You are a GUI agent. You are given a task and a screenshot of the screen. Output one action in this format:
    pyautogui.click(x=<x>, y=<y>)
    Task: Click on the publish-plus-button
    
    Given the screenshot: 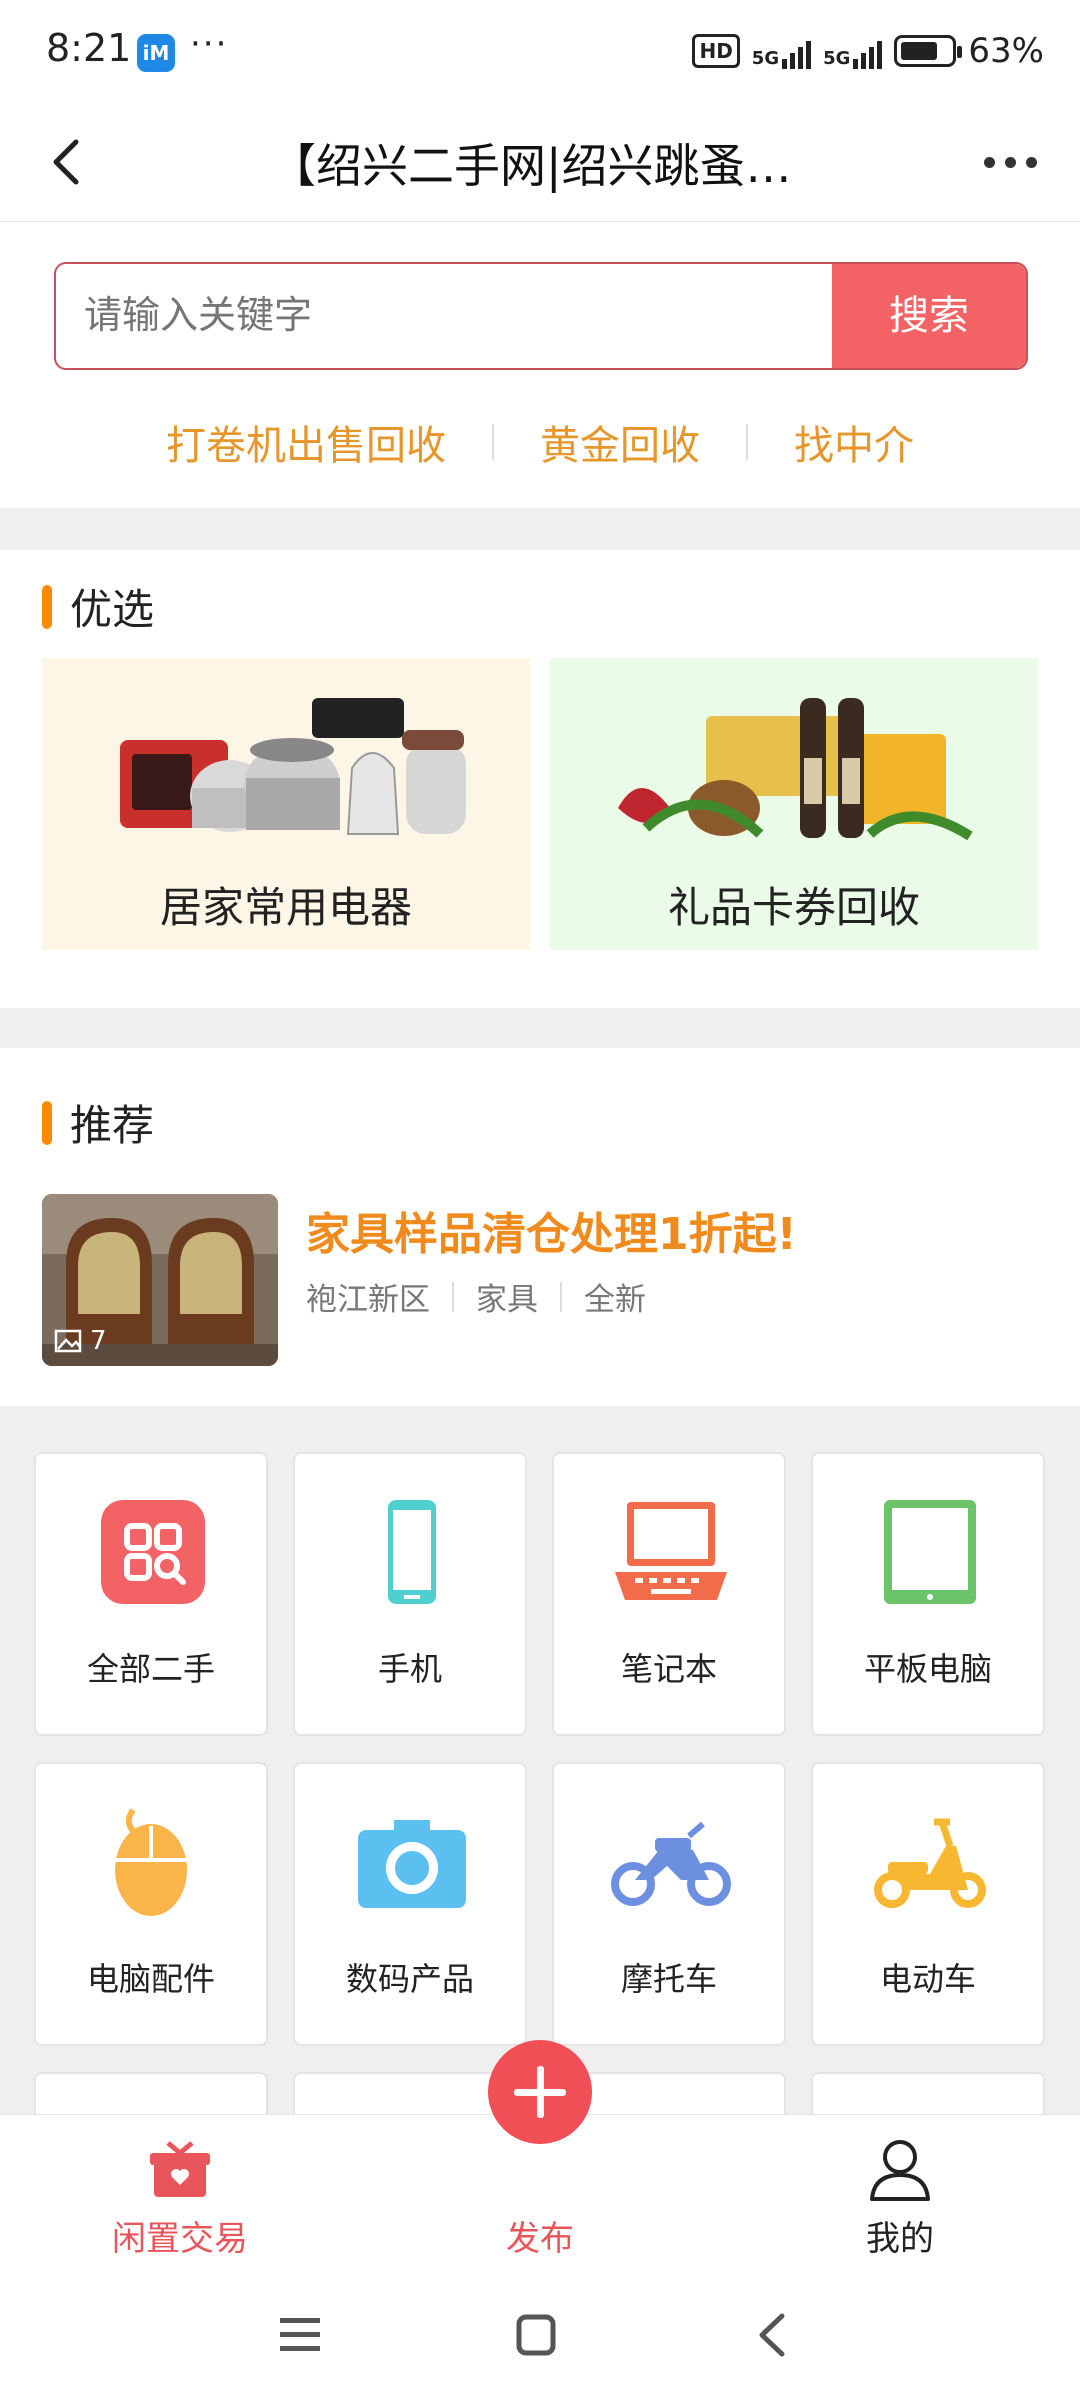 What is the action you would take?
    pyautogui.click(x=540, y=2092)
    